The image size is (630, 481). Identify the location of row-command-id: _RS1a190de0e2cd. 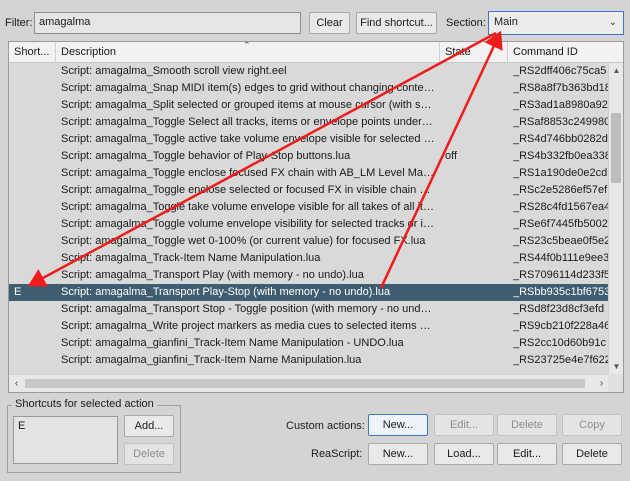
(560, 173).